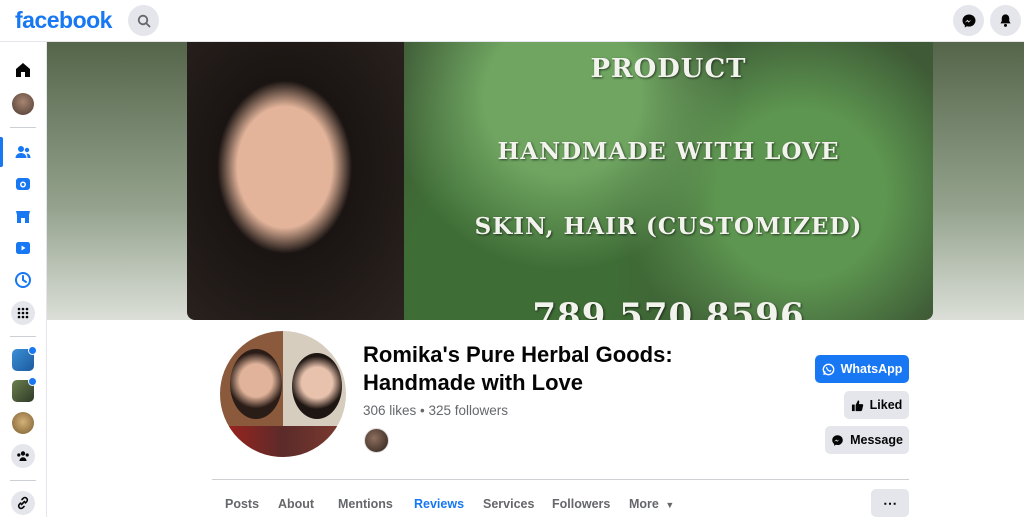 The image size is (1024, 517). What do you see at coordinates (871, 369) in the screenshot?
I see `whatsapp-label: WhatsApp` at bounding box center [871, 369].